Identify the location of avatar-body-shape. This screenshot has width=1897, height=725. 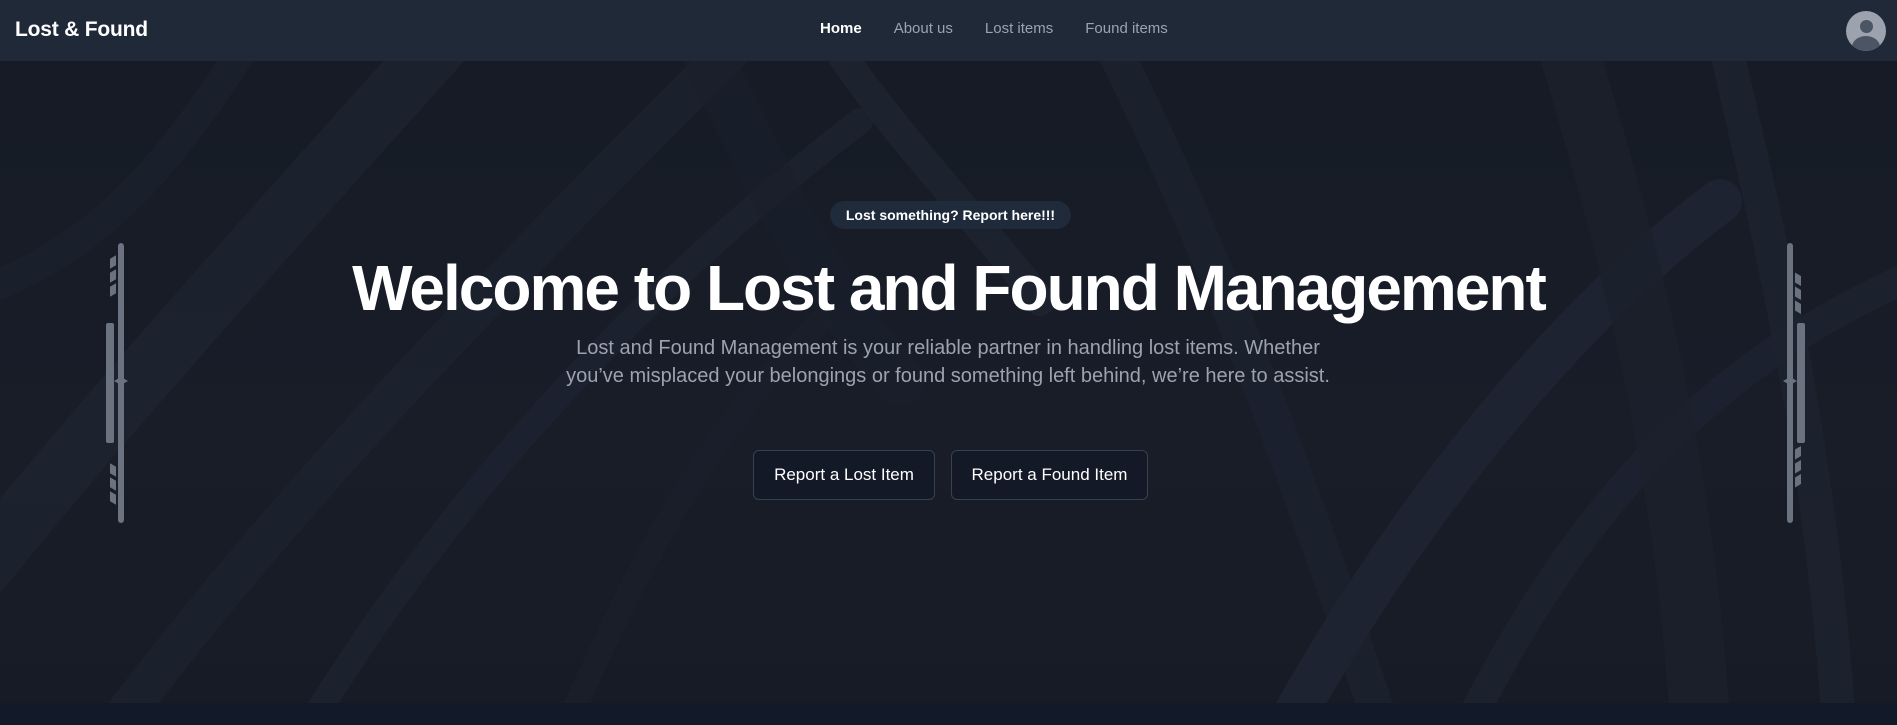
(1866, 43).